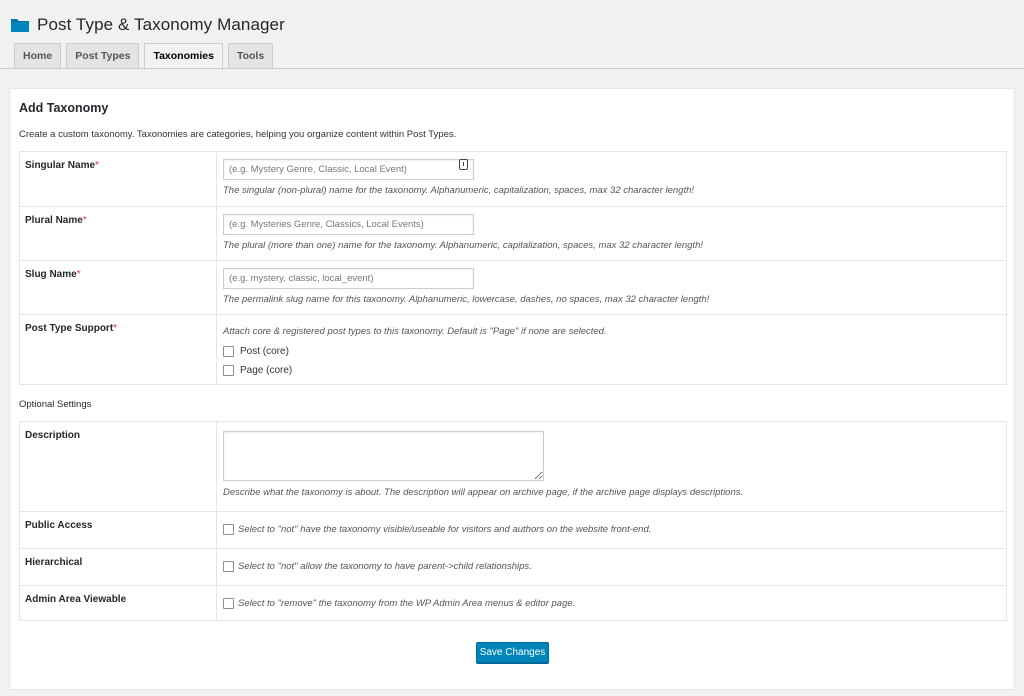 This screenshot has width=1024, height=696. Describe the element at coordinates (348, 278) in the screenshot. I see `slug-name-input` at that location.